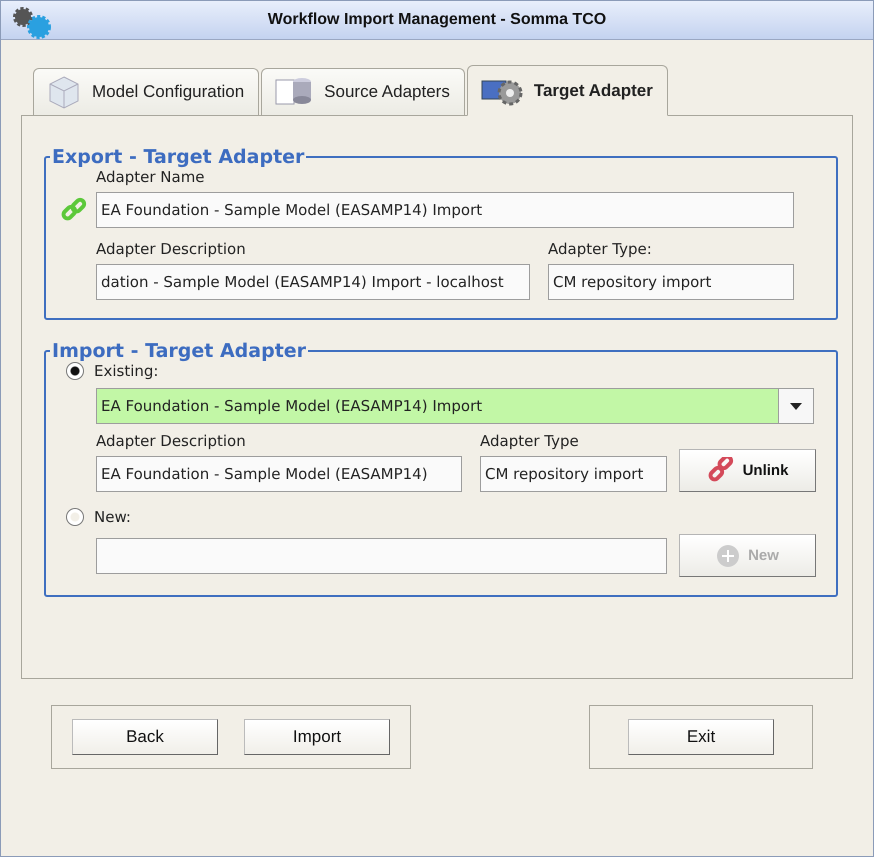  I want to click on dropdown: EA Foundation - Sample Model (EASAMP14) Import, so click(455, 406).